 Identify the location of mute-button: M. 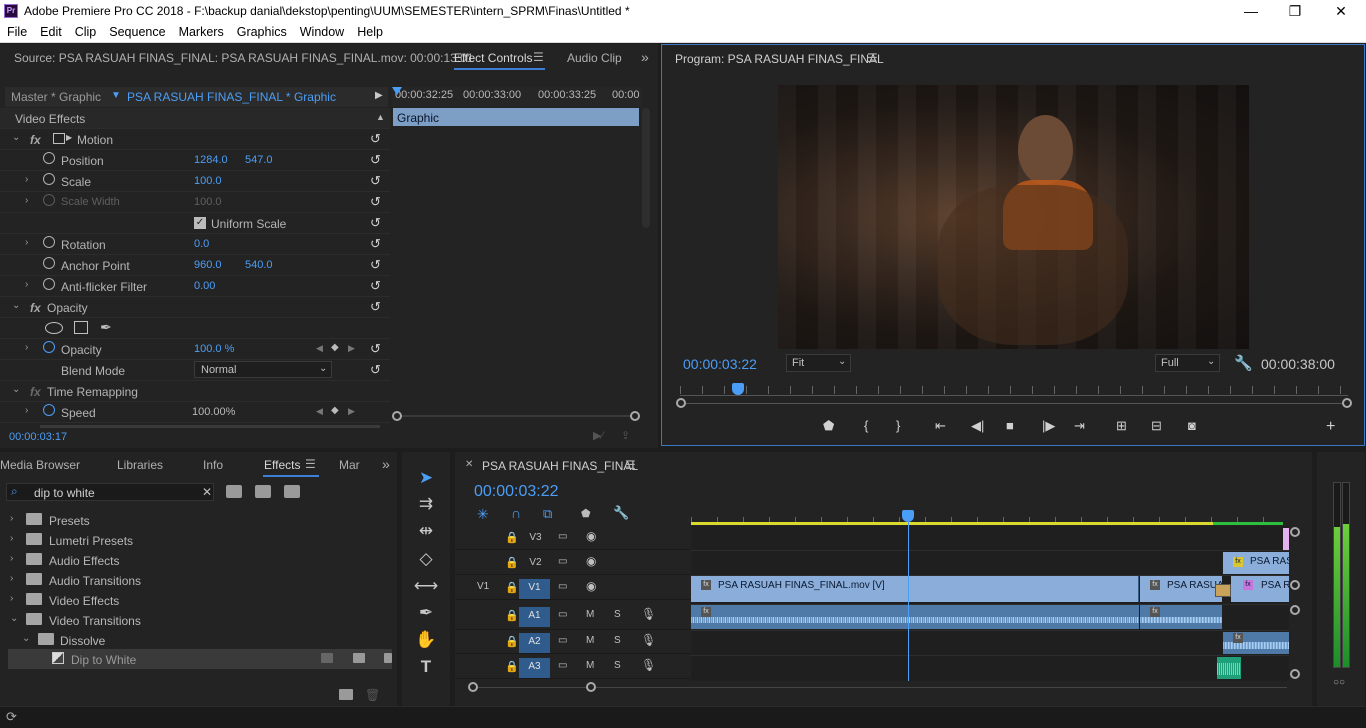
(590, 614).